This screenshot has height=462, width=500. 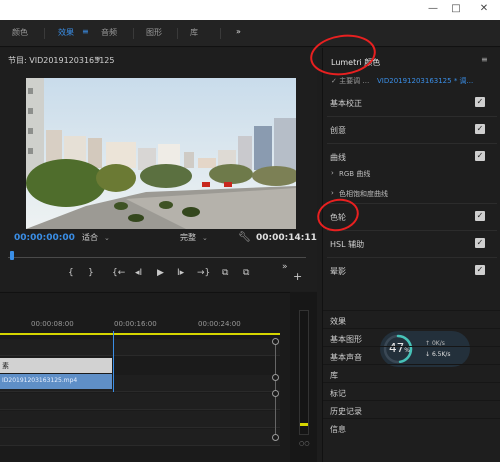 I want to click on panel-info: 信息, so click(x=411, y=427).